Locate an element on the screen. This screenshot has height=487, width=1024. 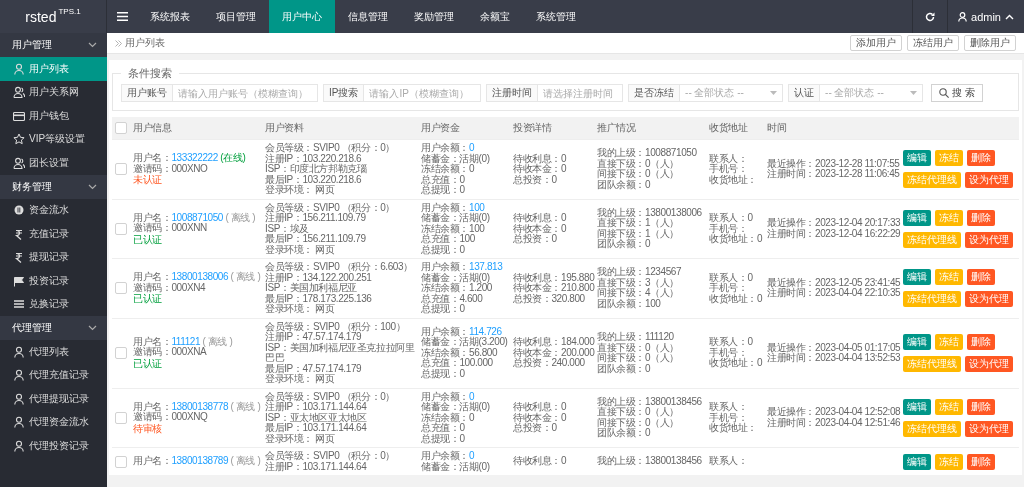
profile-text: ISP：印度北方邦勒克瑙 is located at coordinates (316, 169).